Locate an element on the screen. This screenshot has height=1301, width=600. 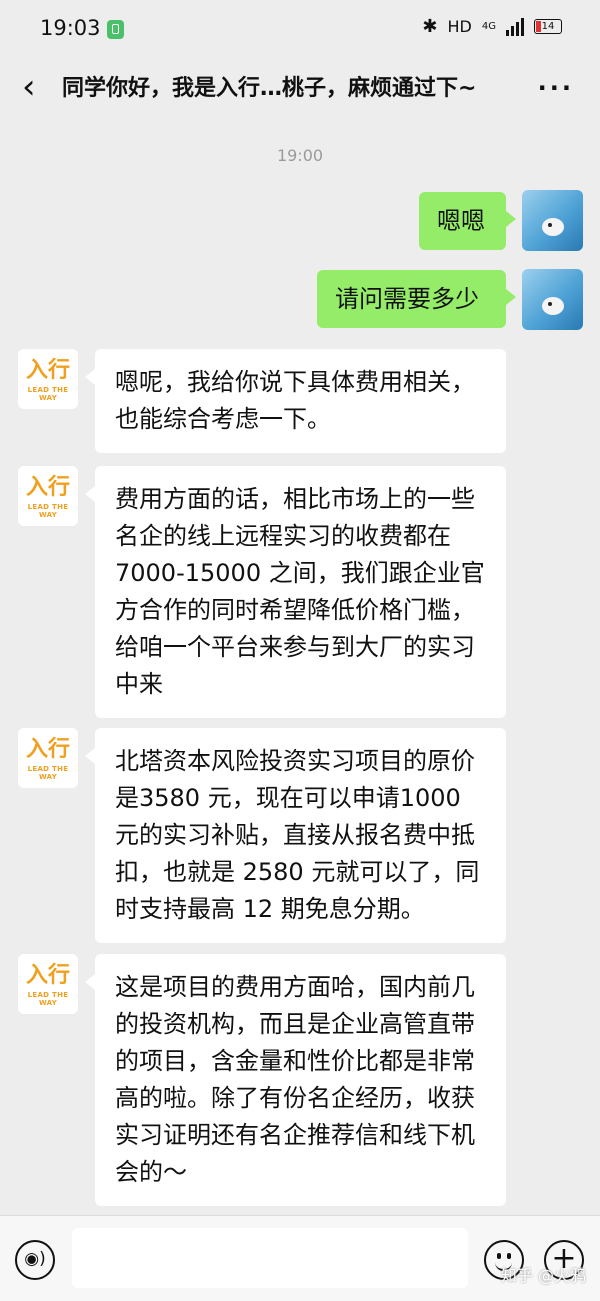
message-timestamp: 19:00 is located at coordinates (300, 155).